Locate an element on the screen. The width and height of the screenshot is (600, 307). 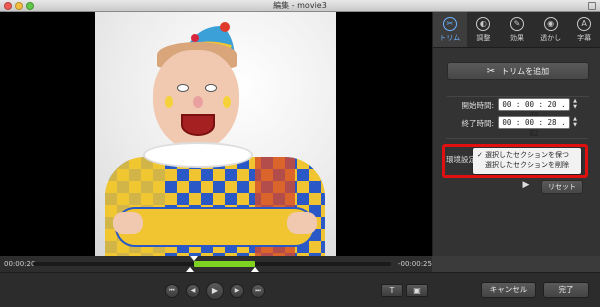
annotation-highlight is located at coordinates (515, 161).